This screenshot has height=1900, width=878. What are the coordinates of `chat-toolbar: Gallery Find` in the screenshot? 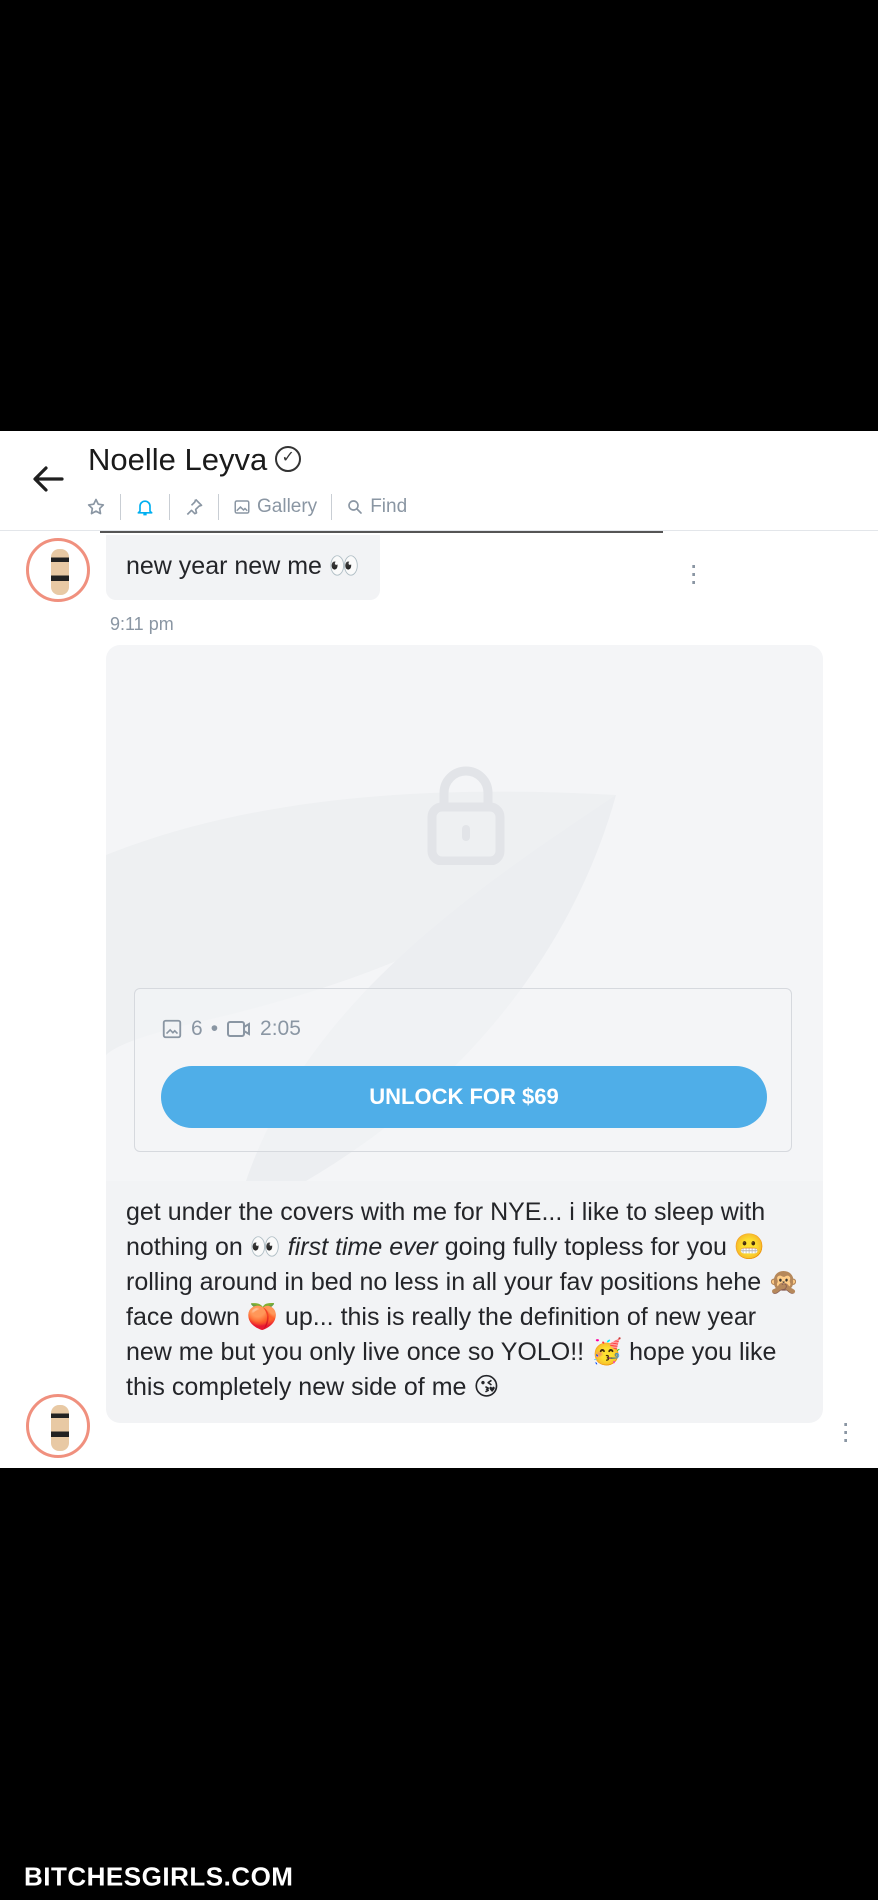 It's located at (253, 507).